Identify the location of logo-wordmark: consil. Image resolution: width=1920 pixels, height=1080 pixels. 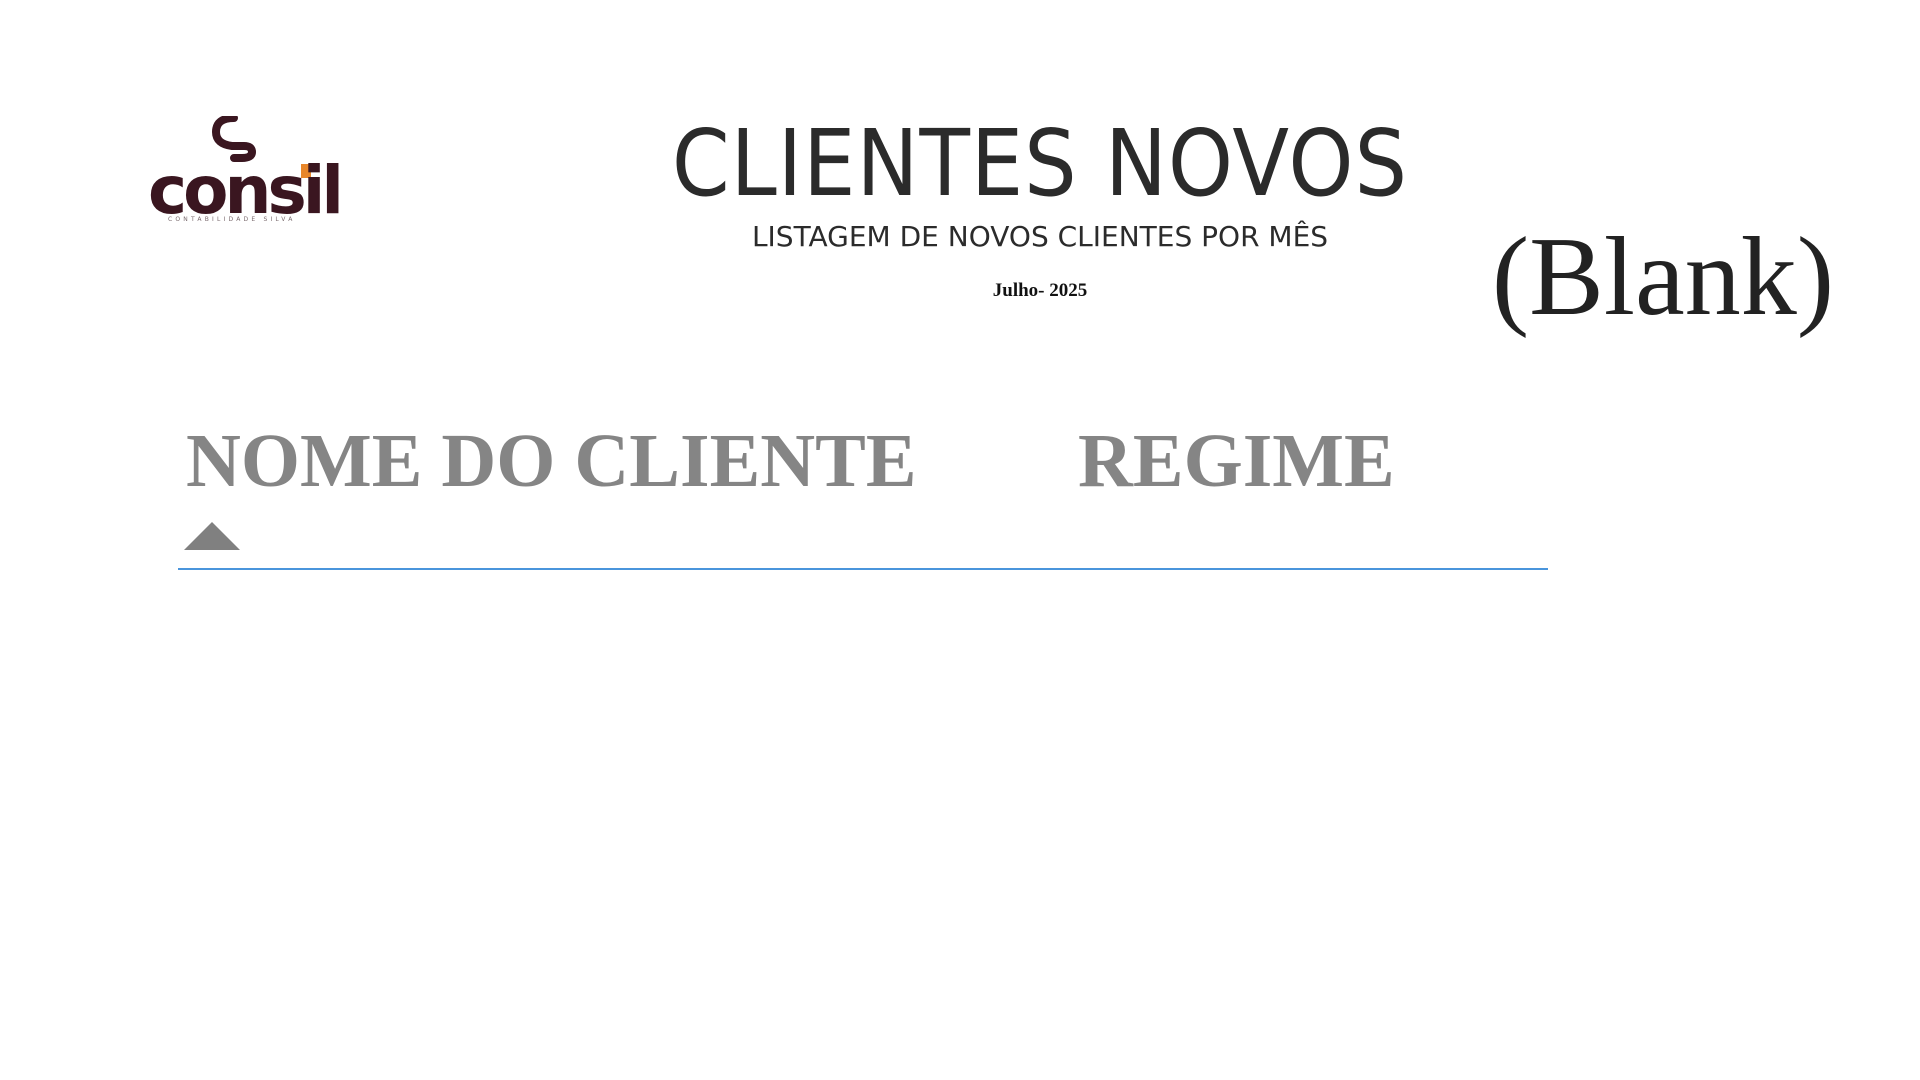
(246, 190).